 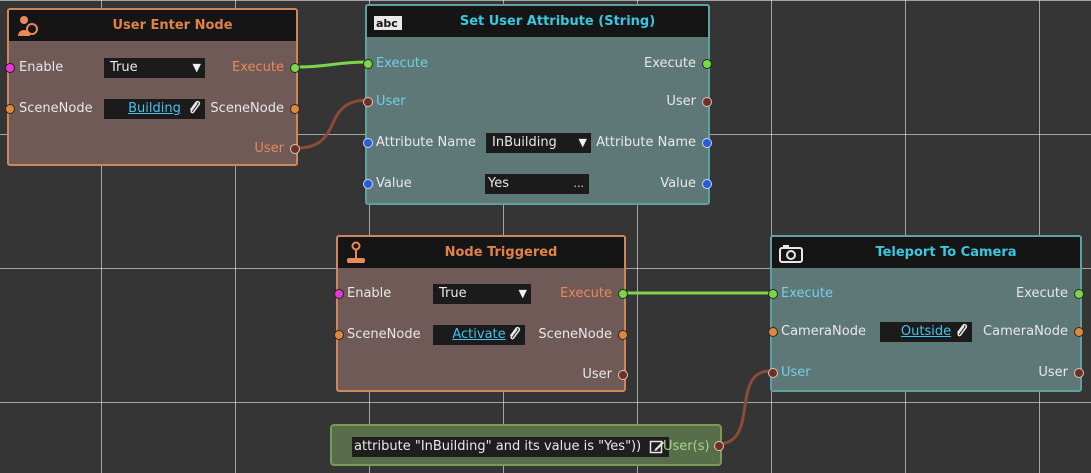 What do you see at coordinates (426, 142) in the screenshot?
I see `attribute-name-input-label: Attribute Name` at bounding box center [426, 142].